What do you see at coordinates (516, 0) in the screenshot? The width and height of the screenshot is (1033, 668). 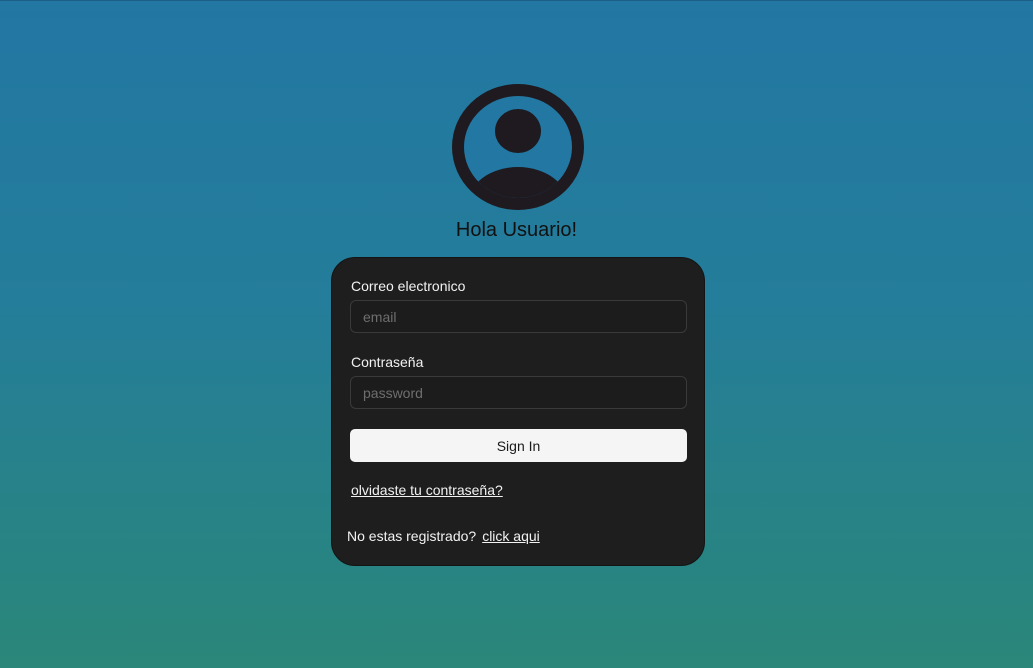 I see `top-border` at bounding box center [516, 0].